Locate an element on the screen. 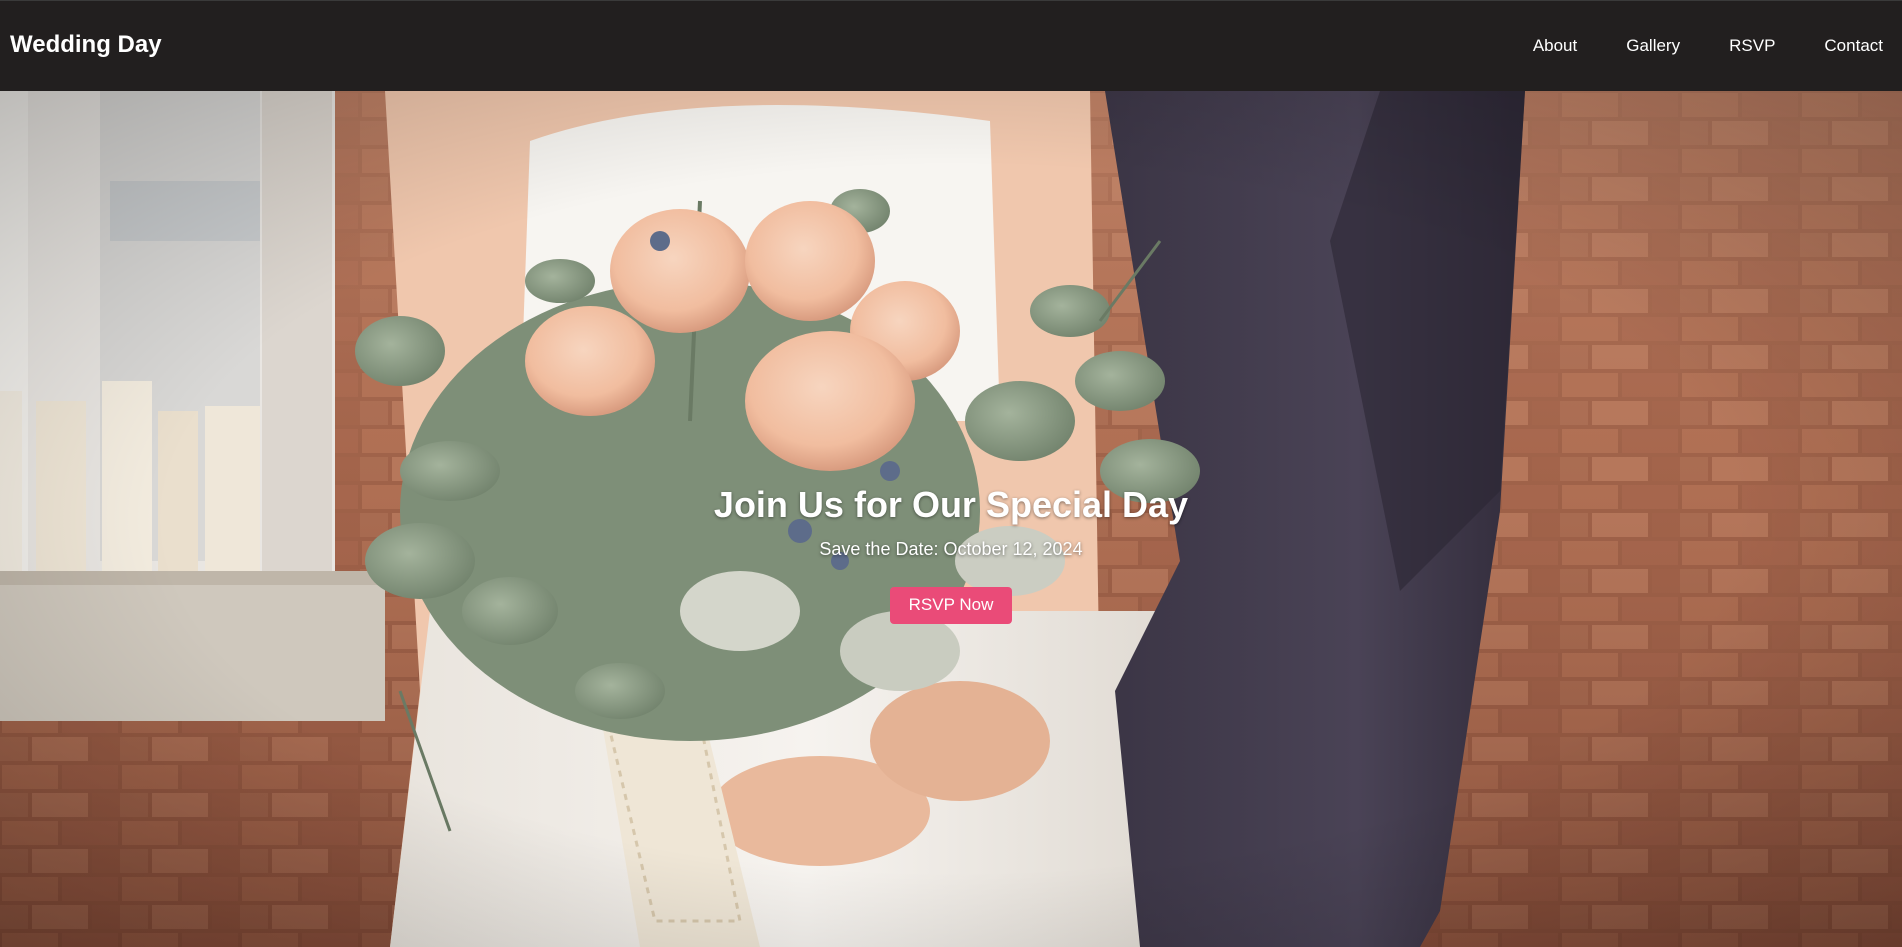  rsvp-now-button: RSVP Now is located at coordinates (951, 605).